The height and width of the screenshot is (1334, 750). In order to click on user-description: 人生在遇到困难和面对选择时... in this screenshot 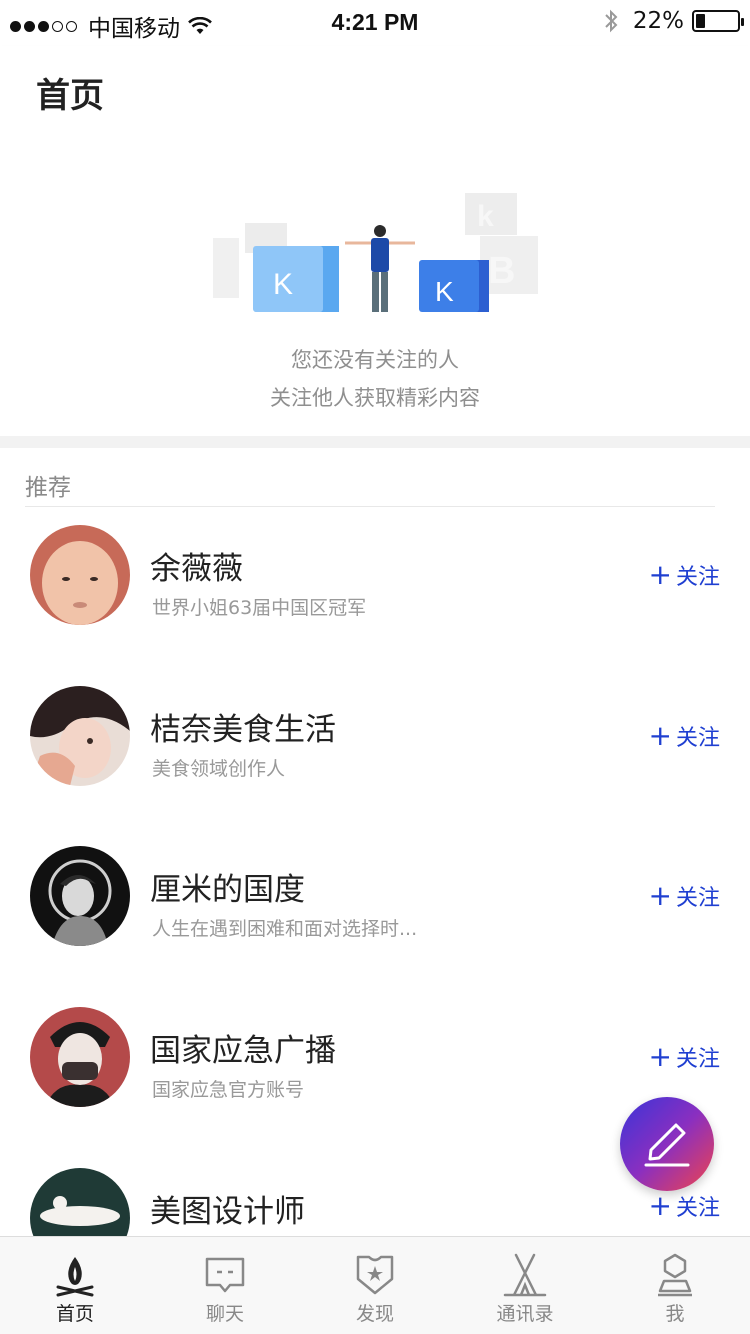, I will do `click(285, 929)`.